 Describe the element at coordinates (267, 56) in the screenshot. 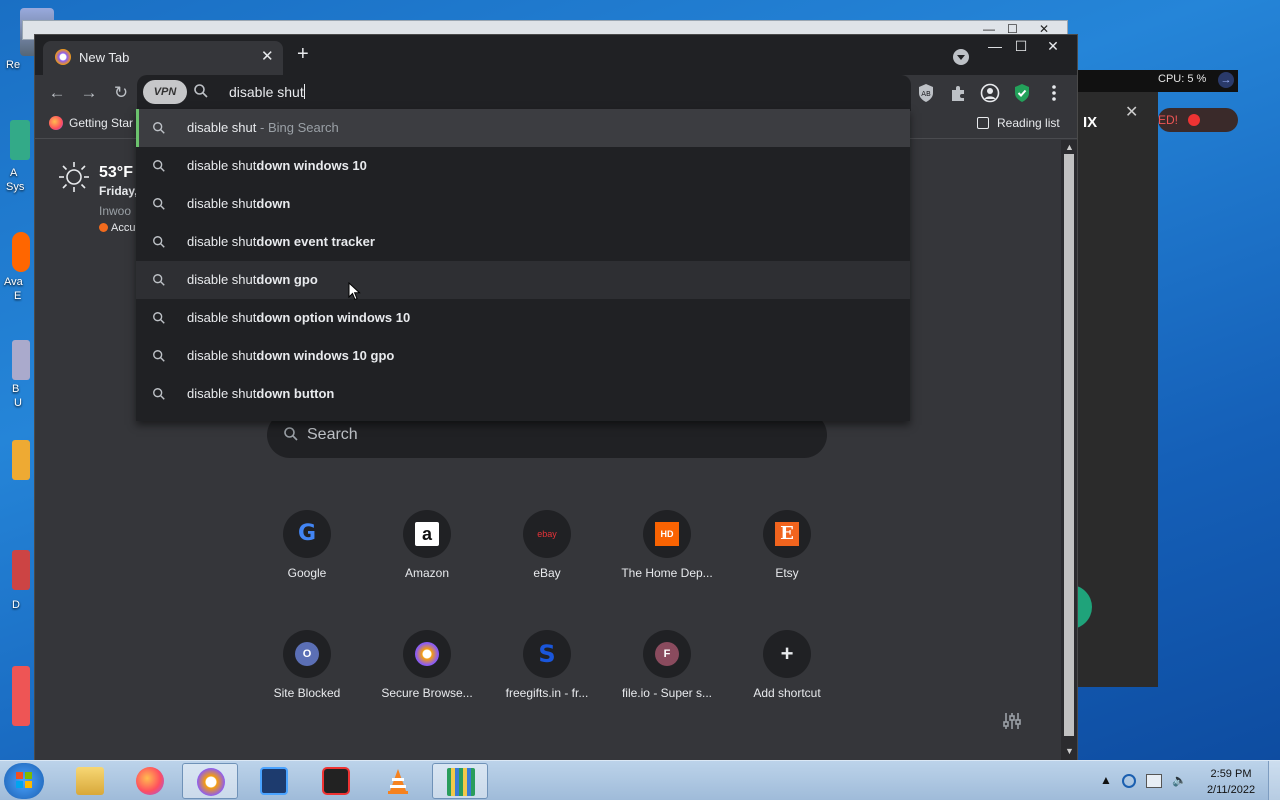

I see `tab-close-icon: ✕` at that location.